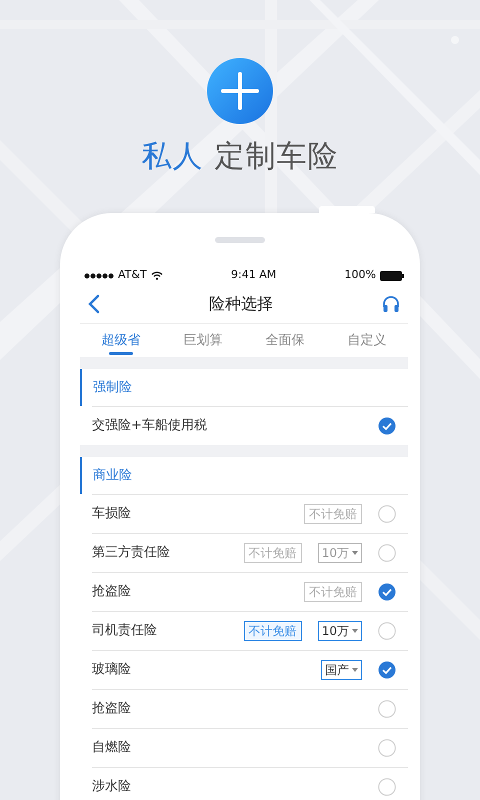 The width and height of the screenshot is (480, 800). I want to click on tab: 超级省, so click(121, 340).